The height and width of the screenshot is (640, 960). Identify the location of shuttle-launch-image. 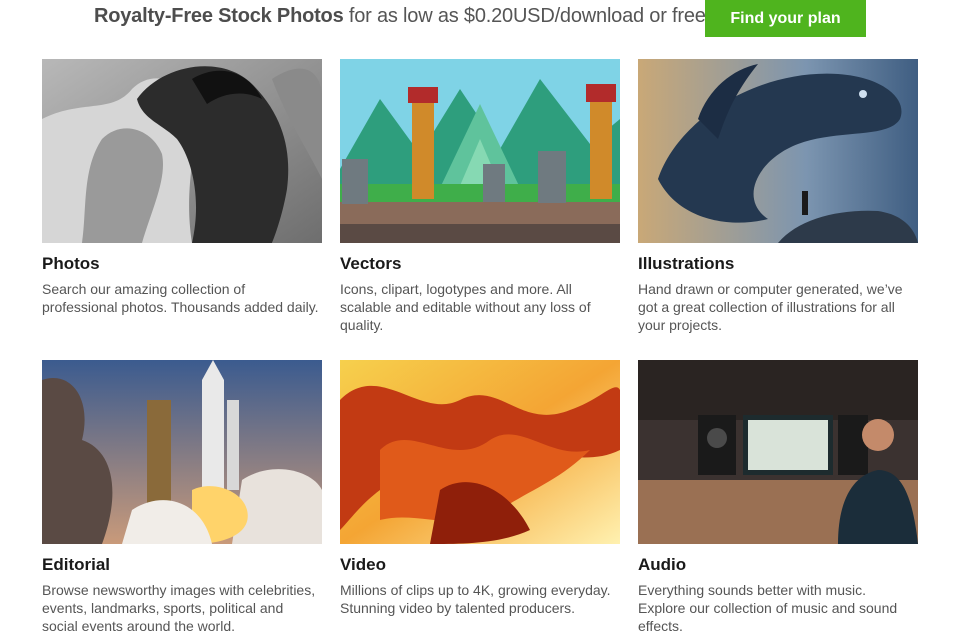
(182, 452).